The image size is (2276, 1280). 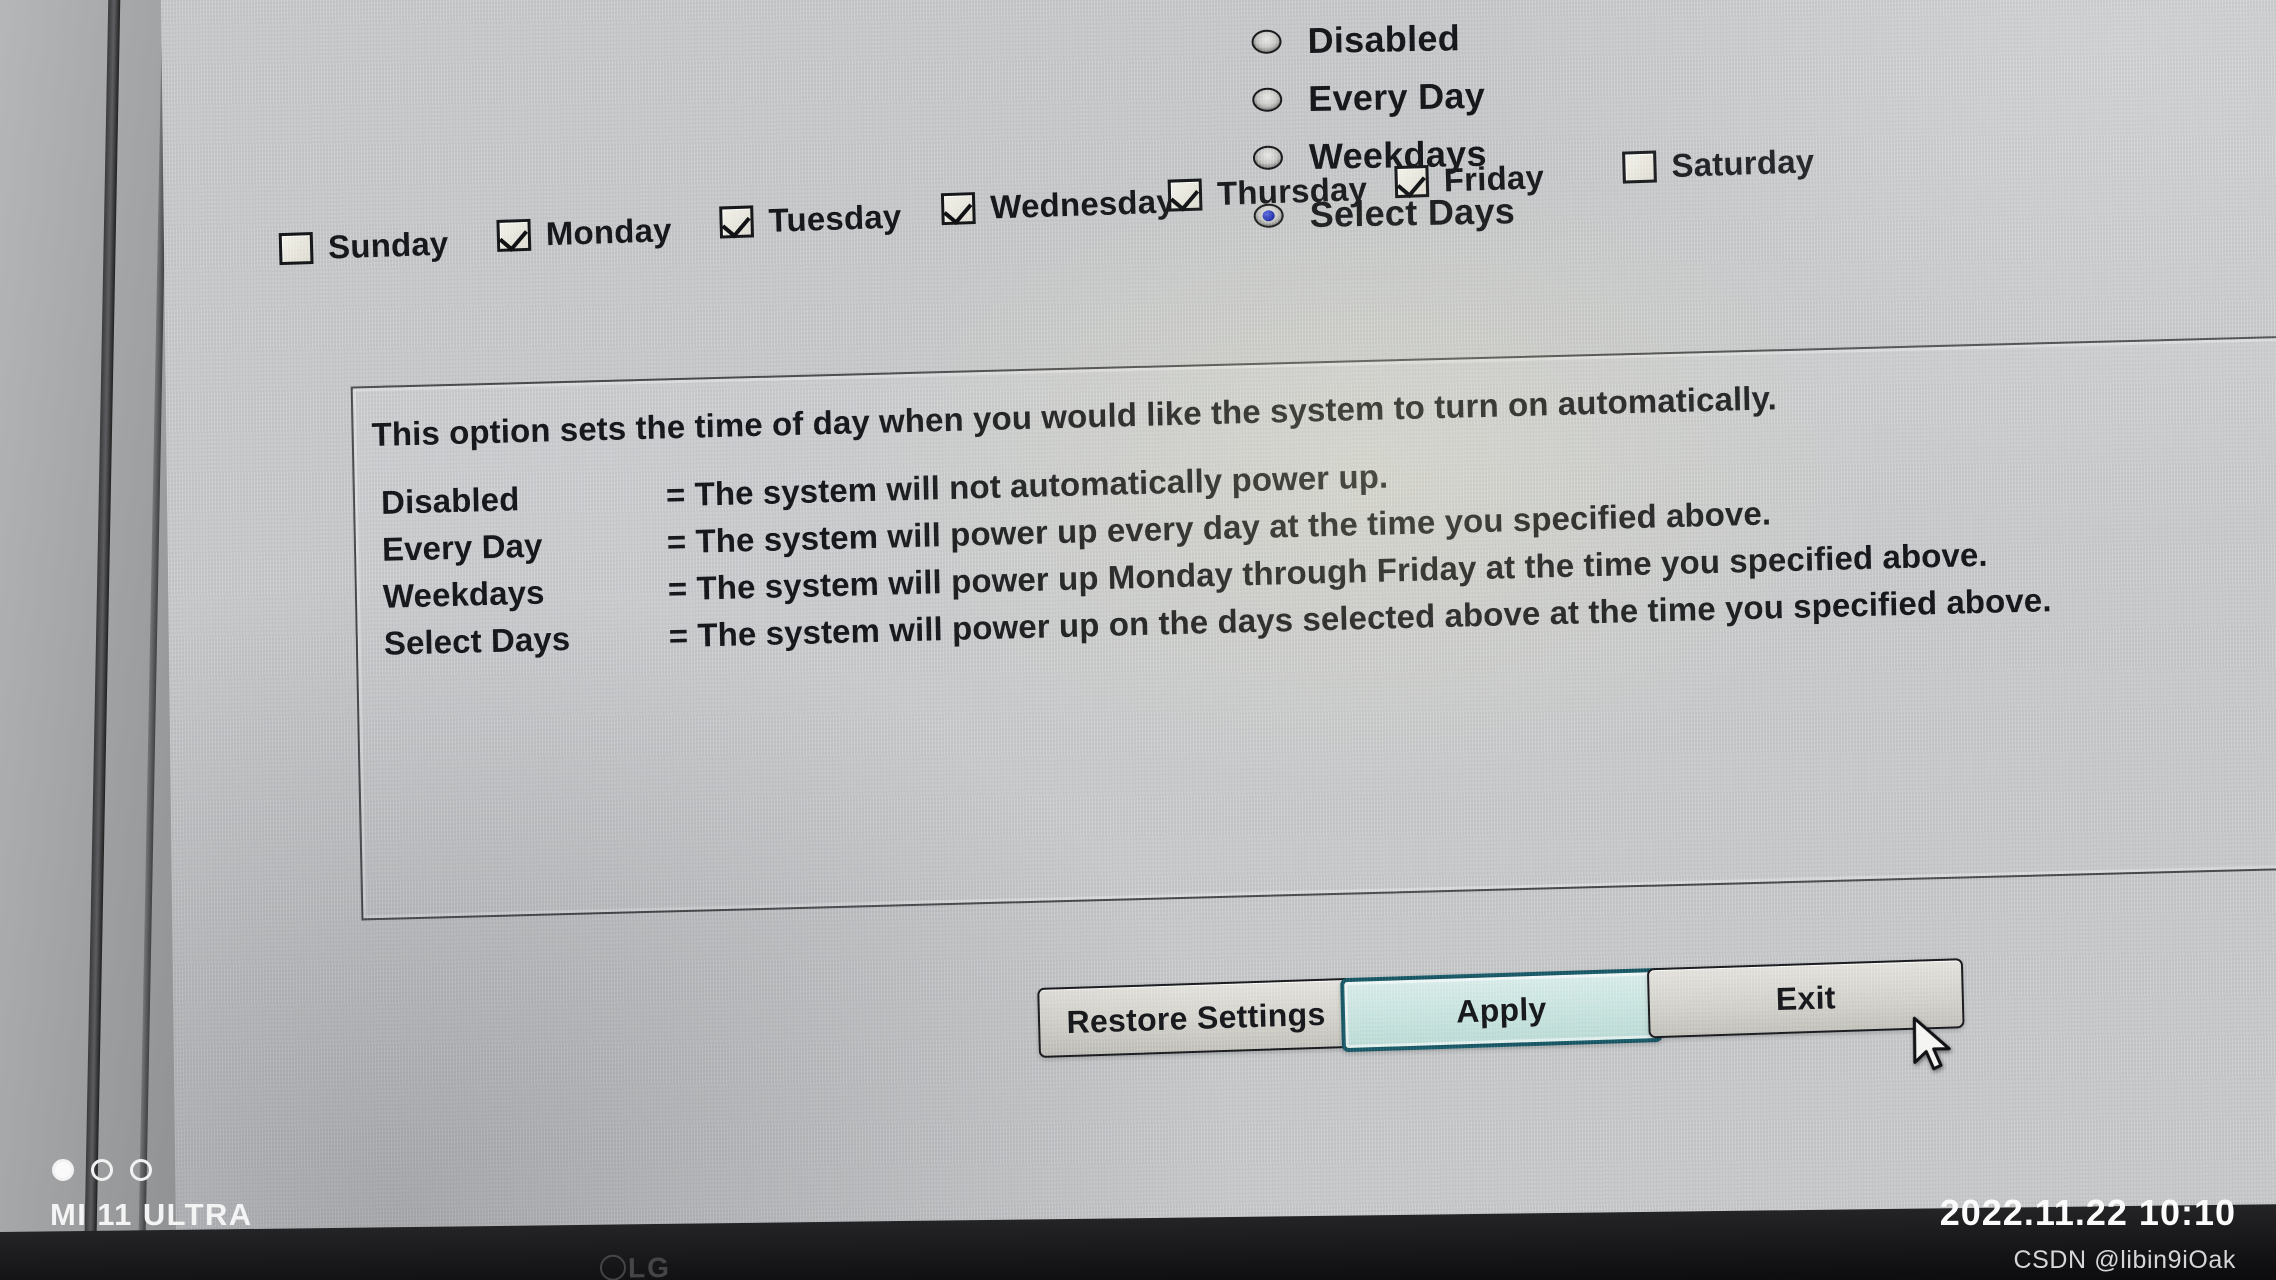 I want to click on checkbox-label-tuesday: Tuesday, so click(x=835, y=218).